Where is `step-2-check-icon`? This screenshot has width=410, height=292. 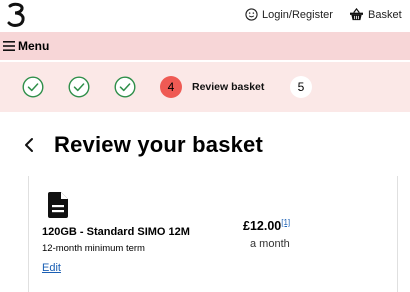
step-2-check-icon is located at coordinates (79, 87).